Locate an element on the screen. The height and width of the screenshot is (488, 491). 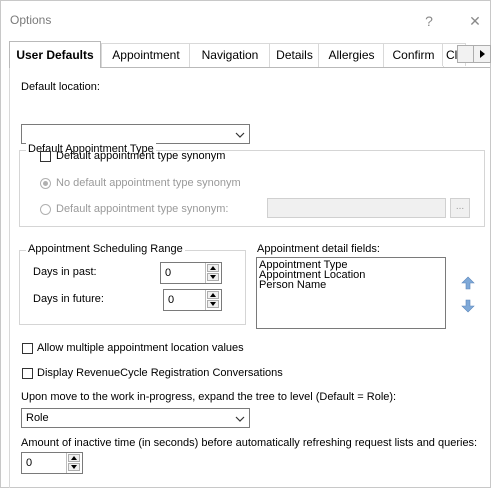
days-past-down-button is located at coordinates (213, 277).